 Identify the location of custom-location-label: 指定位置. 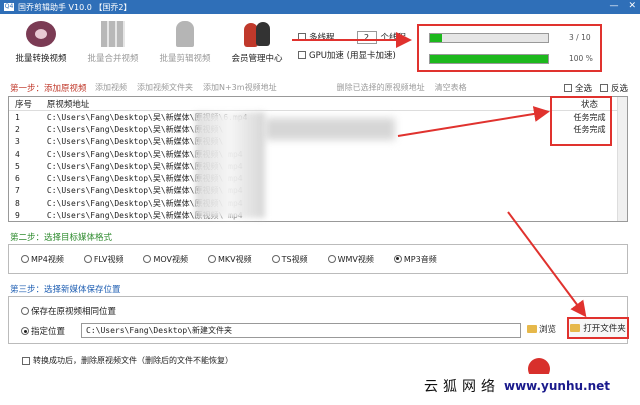
(48, 332).